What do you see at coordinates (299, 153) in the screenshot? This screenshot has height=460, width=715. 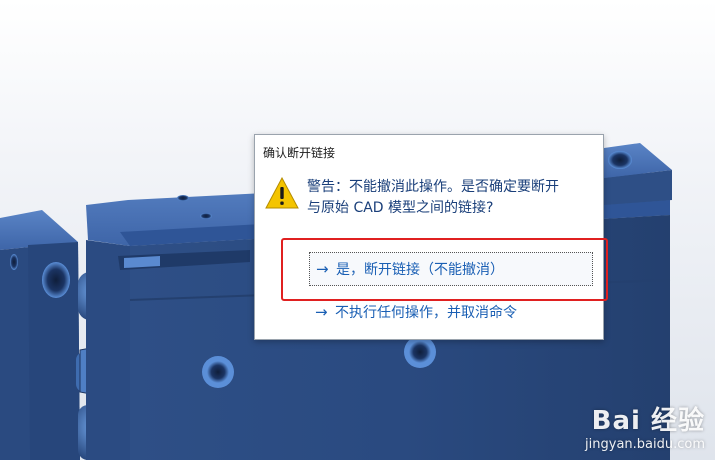 I see `dialog-title: 确认断开链接` at bounding box center [299, 153].